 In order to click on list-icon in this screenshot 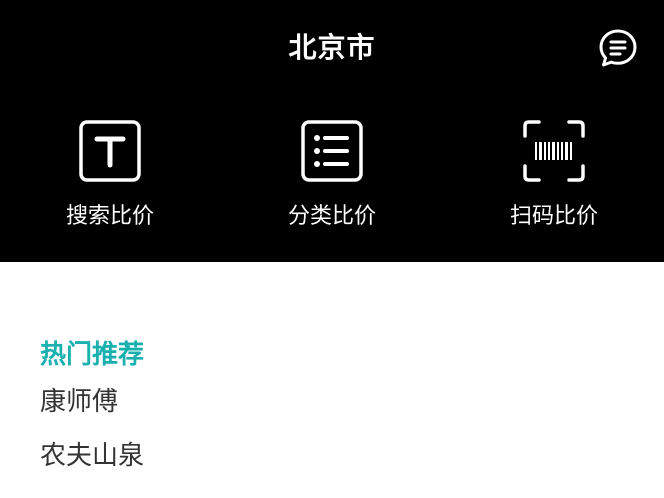, I will do `click(332, 151)`.